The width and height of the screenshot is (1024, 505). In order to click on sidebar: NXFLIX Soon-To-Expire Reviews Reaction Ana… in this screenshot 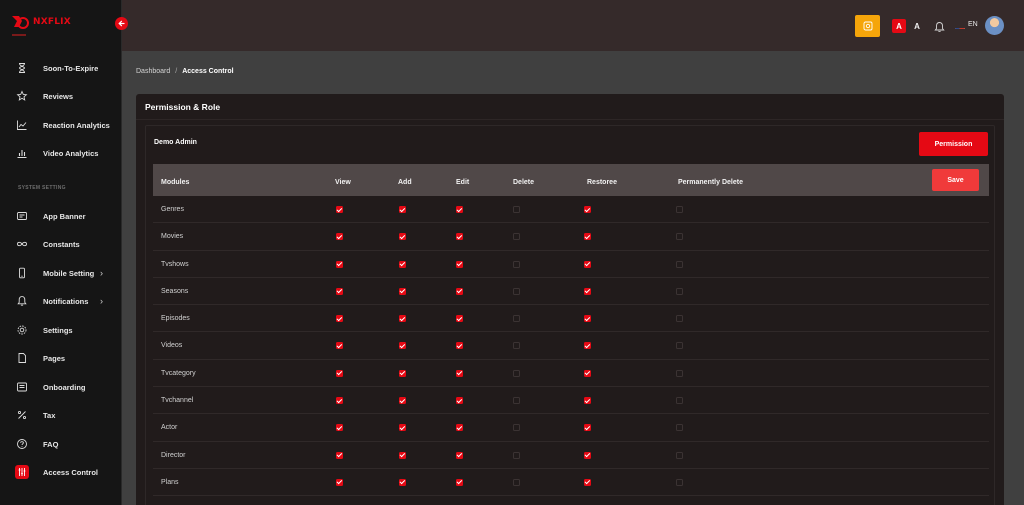, I will do `click(61, 252)`.